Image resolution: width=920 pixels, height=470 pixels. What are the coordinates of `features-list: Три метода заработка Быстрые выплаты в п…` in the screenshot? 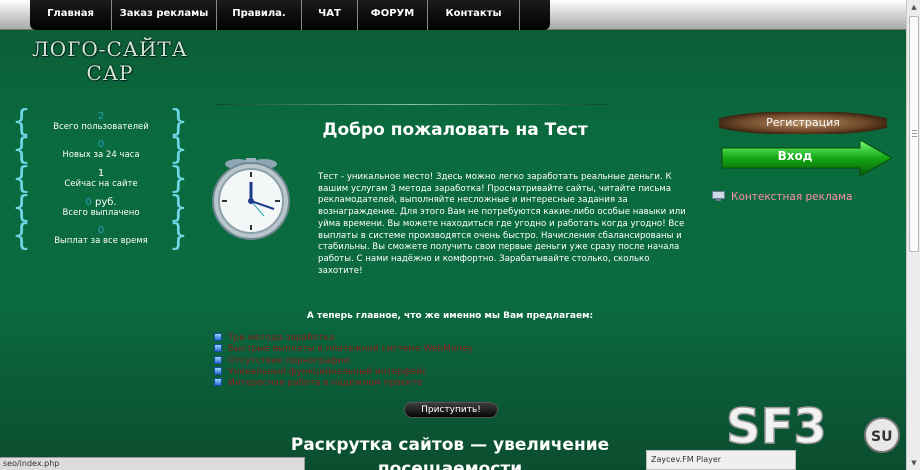 It's located at (343, 361).